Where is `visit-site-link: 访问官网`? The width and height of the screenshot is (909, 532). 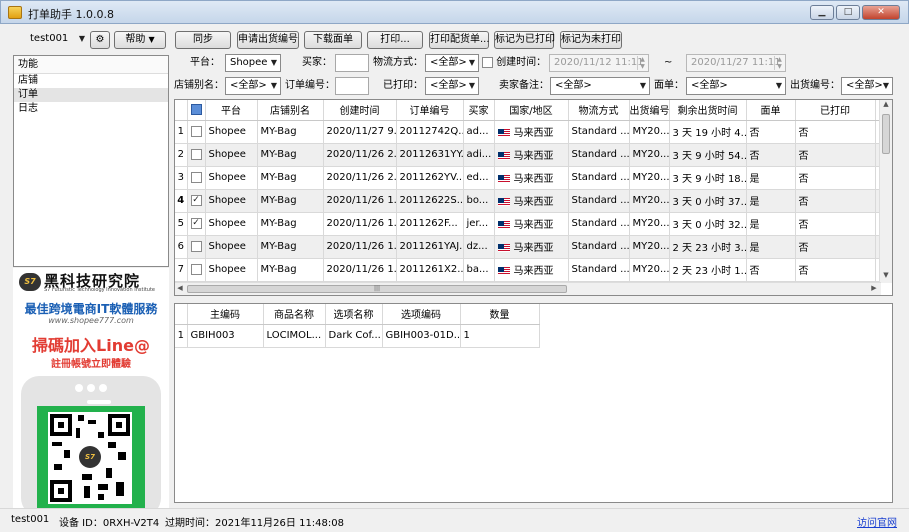 visit-site-link: 访问官网 is located at coordinates (877, 521).